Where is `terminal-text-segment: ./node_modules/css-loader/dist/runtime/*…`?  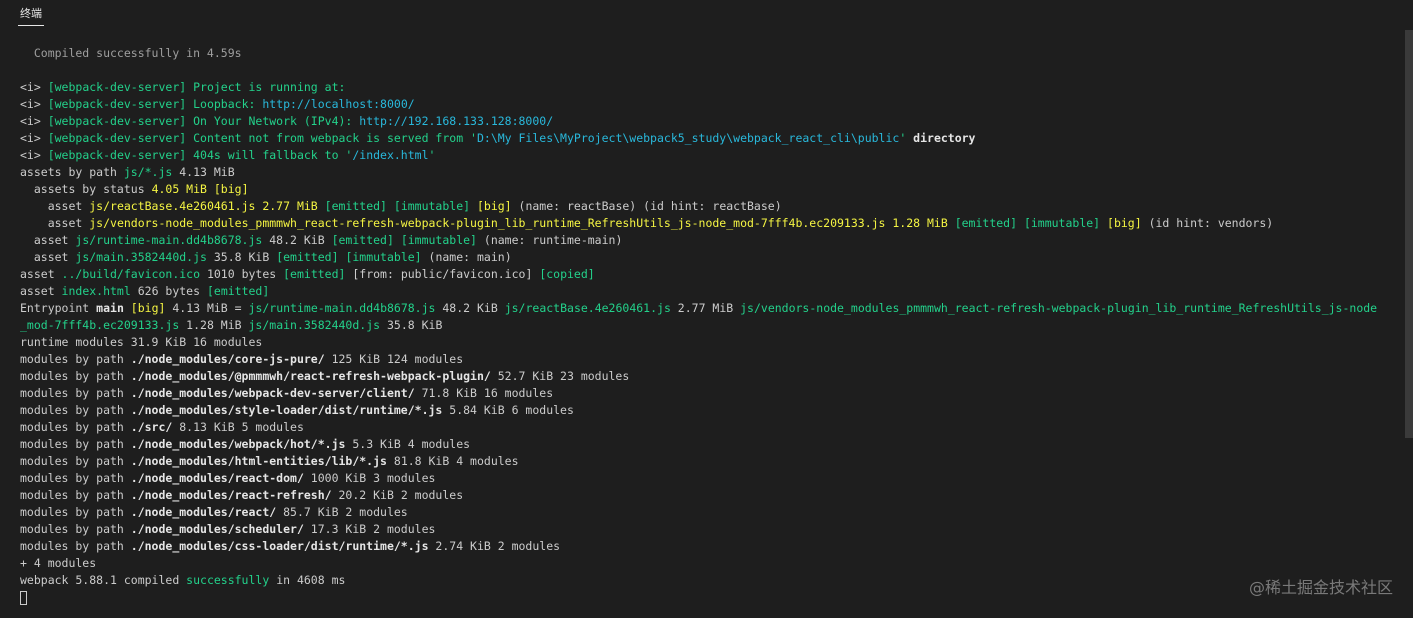 terminal-text-segment: ./node_modules/css-loader/dist/runtime/*… is located at coordinates (279, 546).